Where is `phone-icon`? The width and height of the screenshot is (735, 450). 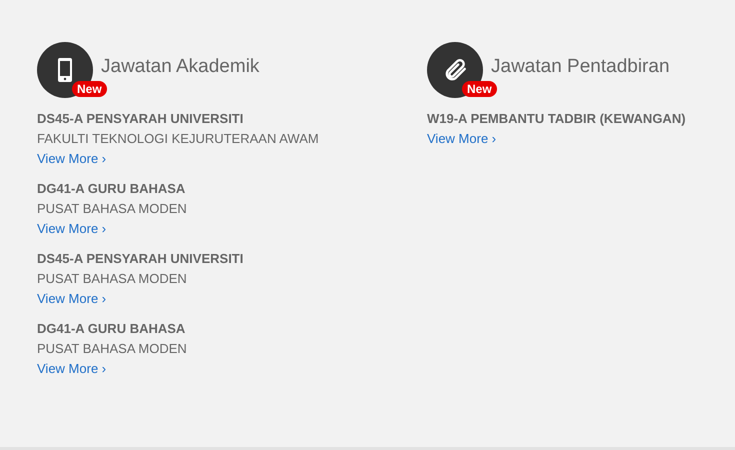 phone-icon is located at coordinates (65, 70).